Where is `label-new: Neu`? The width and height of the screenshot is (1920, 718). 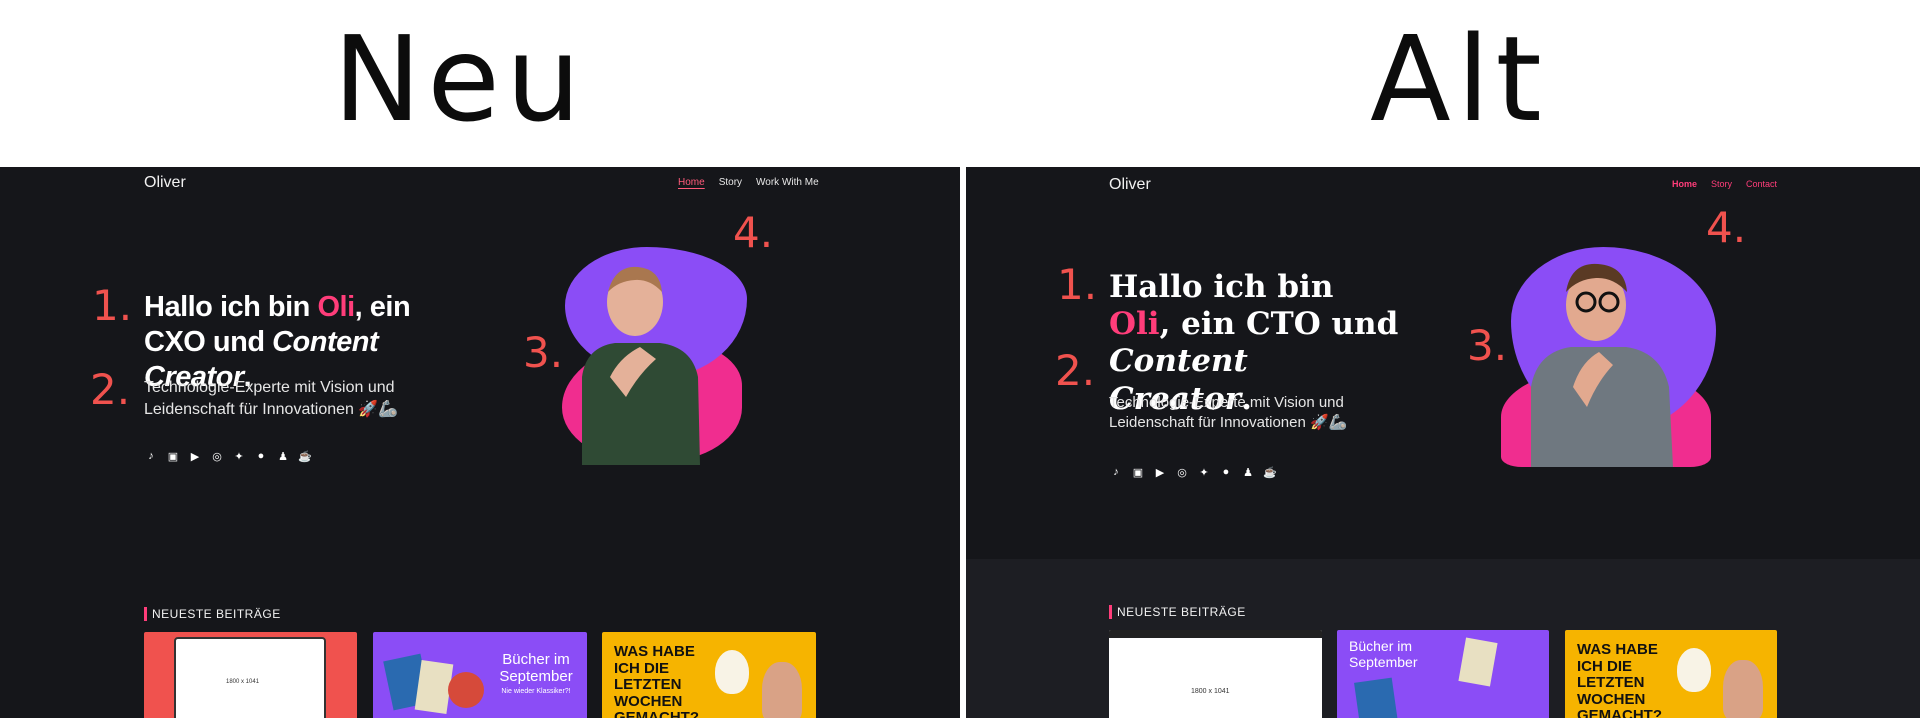 label-new: Neu is located at coordinates (460, 79).